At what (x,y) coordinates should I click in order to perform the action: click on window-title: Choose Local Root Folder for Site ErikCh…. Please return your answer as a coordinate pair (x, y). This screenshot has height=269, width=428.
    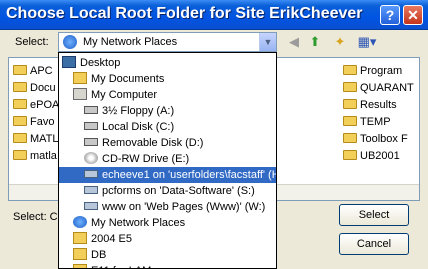
    Looking at the image, I should click on (184, 13).